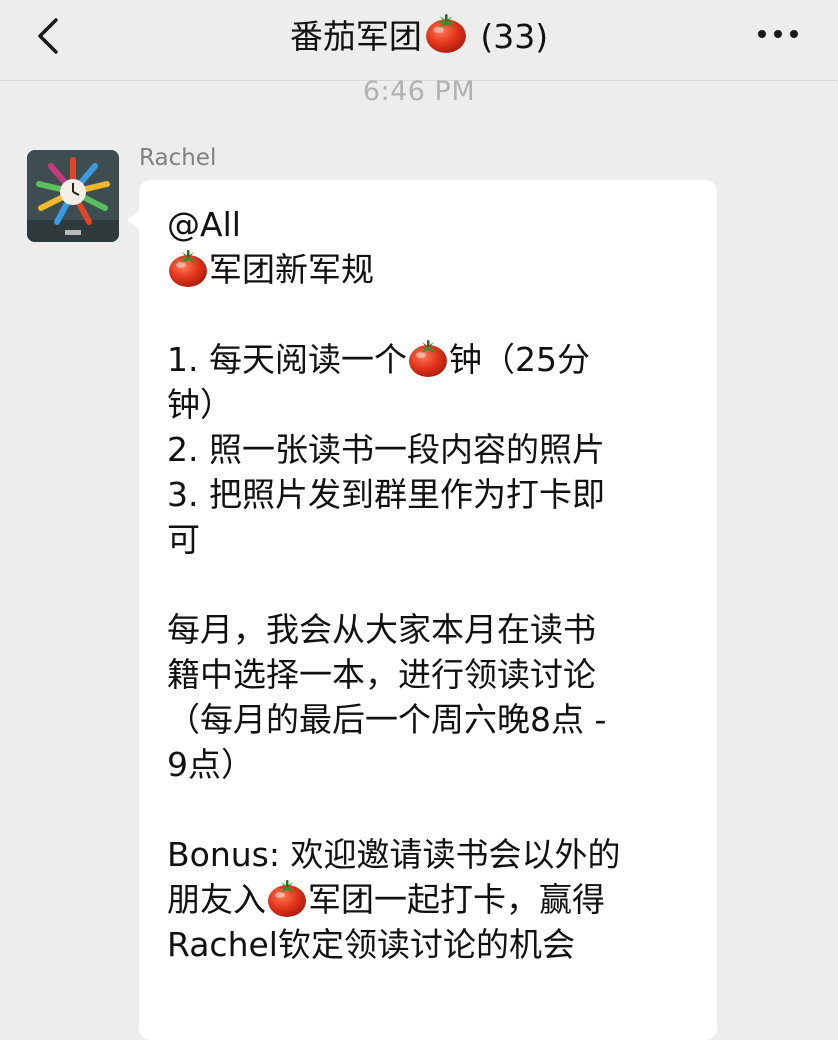 This screenshot has height=1040, width=838. Describe the element at coordinates (386, 449) in the screenshot. I see `message-line: 2. 照一张读书一段内容的照片` at that location.